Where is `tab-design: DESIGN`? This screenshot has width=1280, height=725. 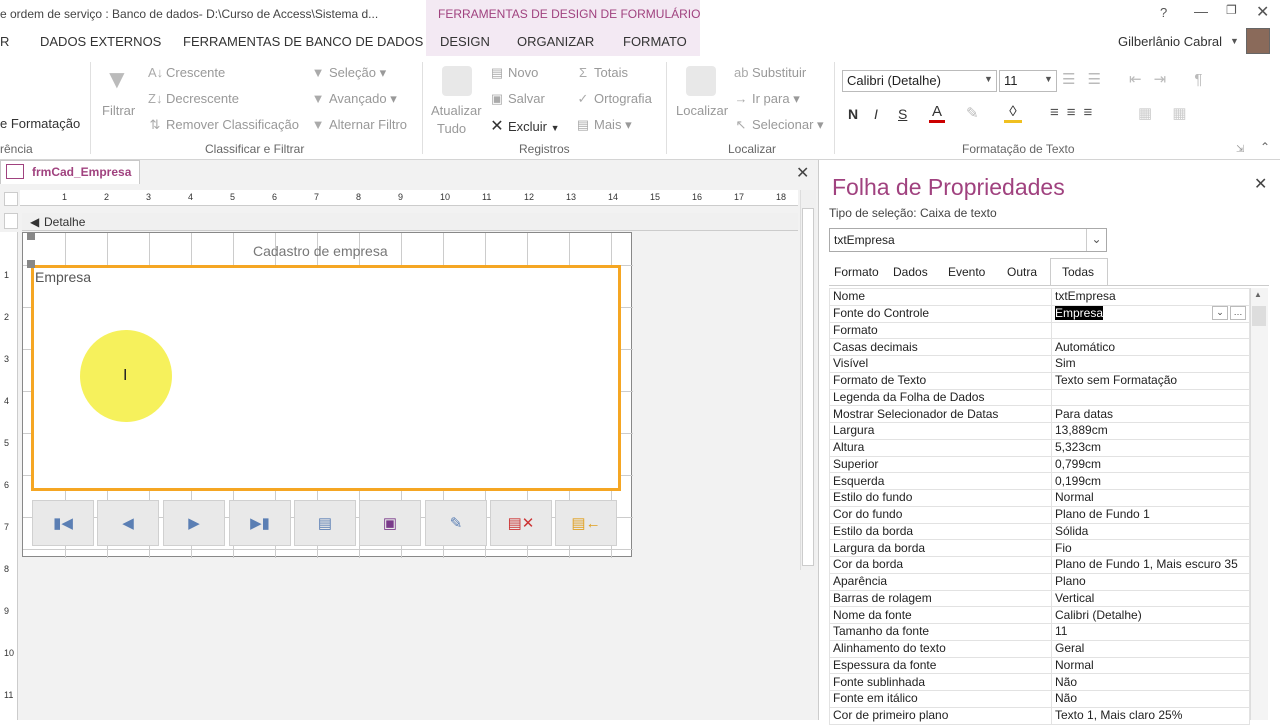 tab-design: DESIGN is located at coordinates (465, 41).